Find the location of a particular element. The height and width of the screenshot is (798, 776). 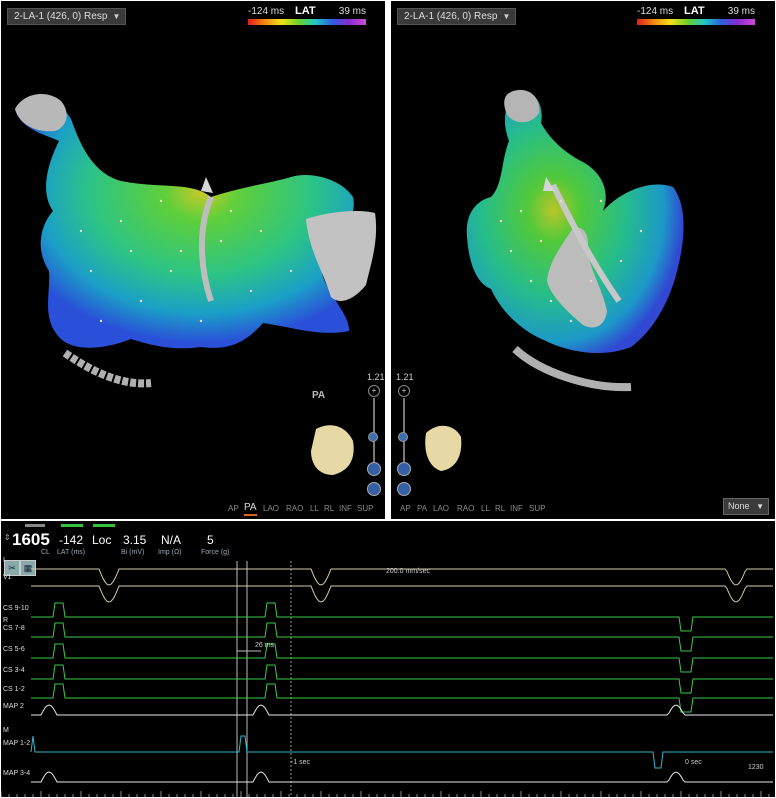

channel-label: MAP 3-4 is located at coordinates (16, 773).